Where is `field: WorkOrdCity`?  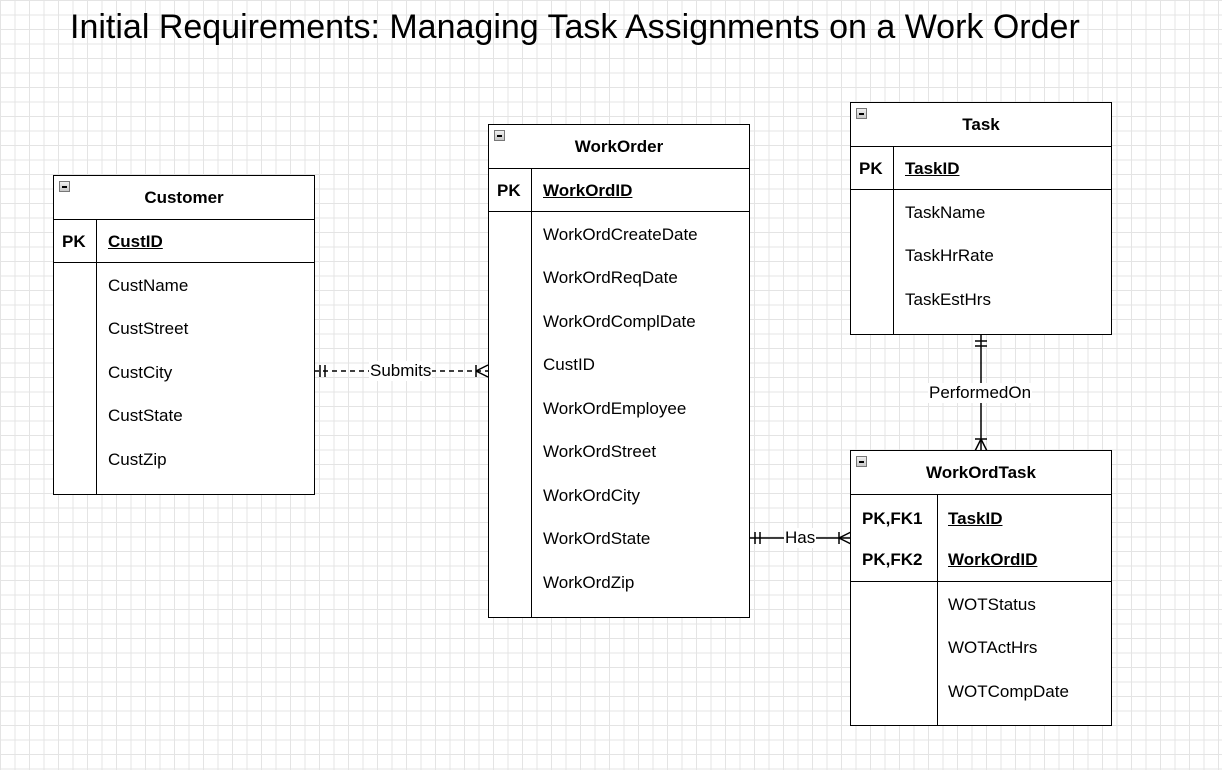 field: WorkOrdCity is located at coordinates (591, 495).